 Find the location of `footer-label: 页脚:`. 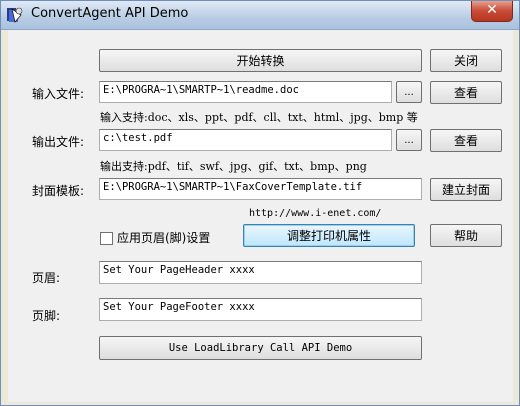

footer-label: 页脚: is located at coordinates (46, 316).